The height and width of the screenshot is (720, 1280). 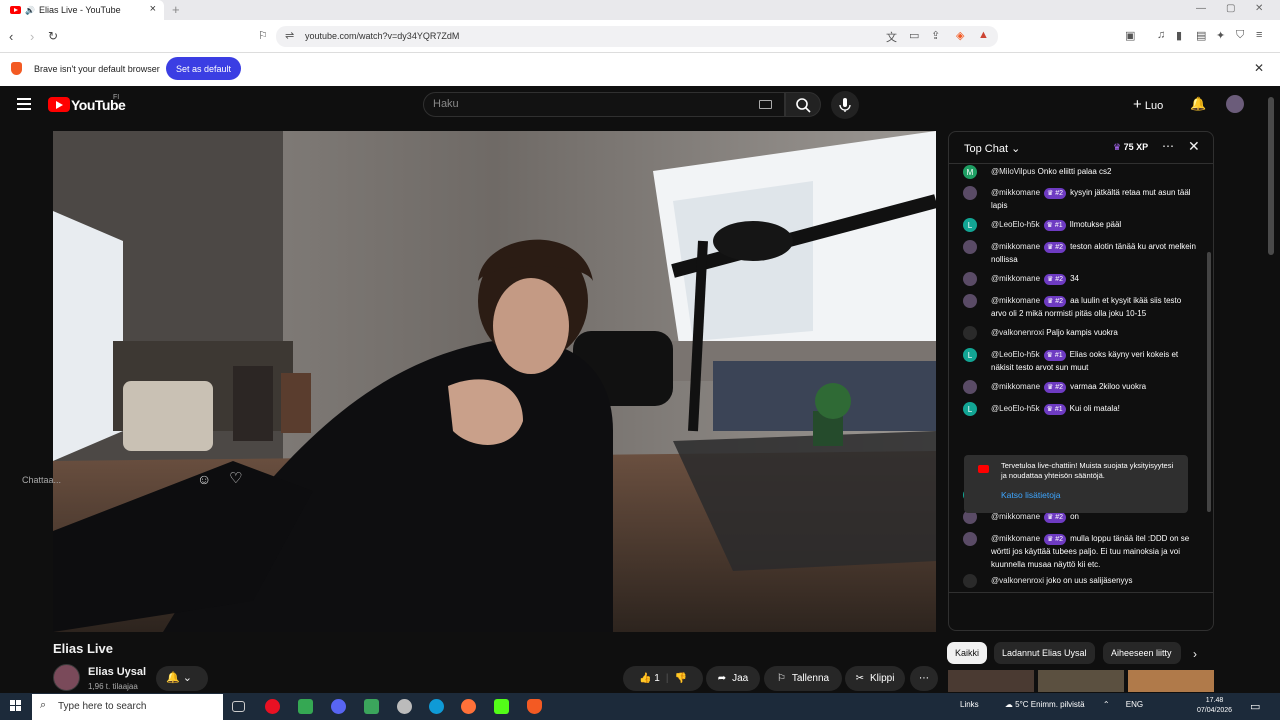 I want to click on wallet-icon: ▣, so click(x=1130, y=35).